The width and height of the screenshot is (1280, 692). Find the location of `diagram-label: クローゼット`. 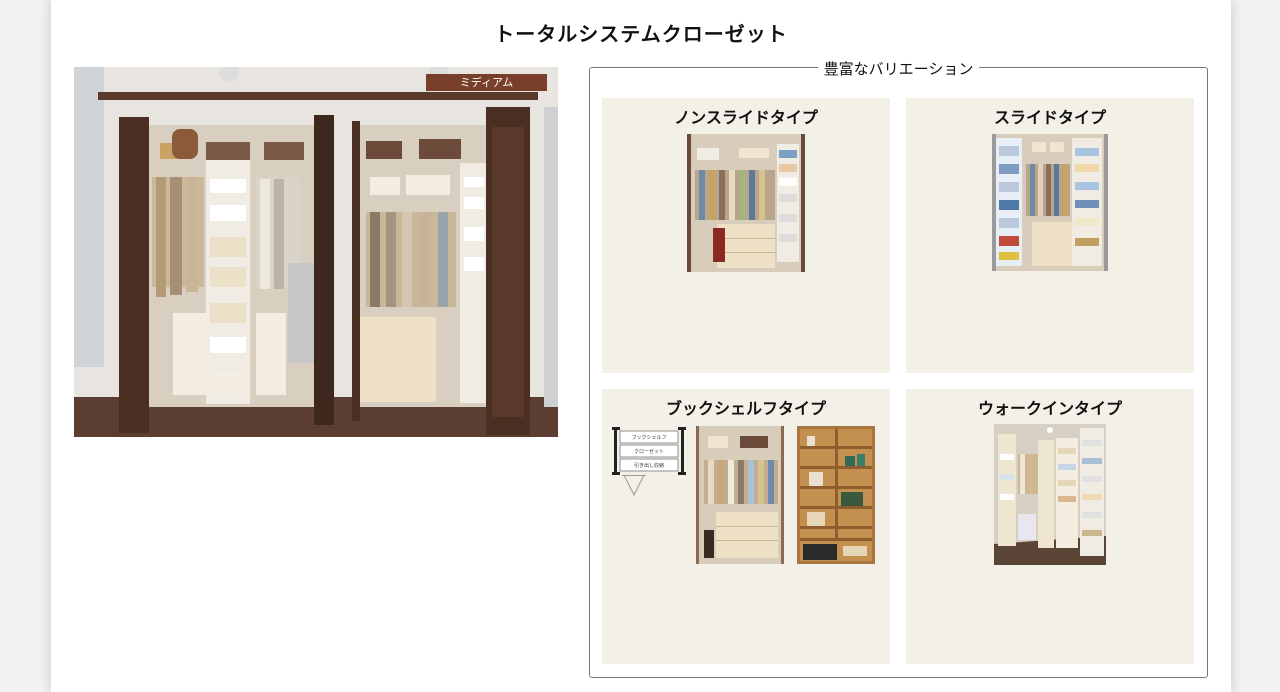

diagram-label: クローゼット is located at coordinates (649, 451).